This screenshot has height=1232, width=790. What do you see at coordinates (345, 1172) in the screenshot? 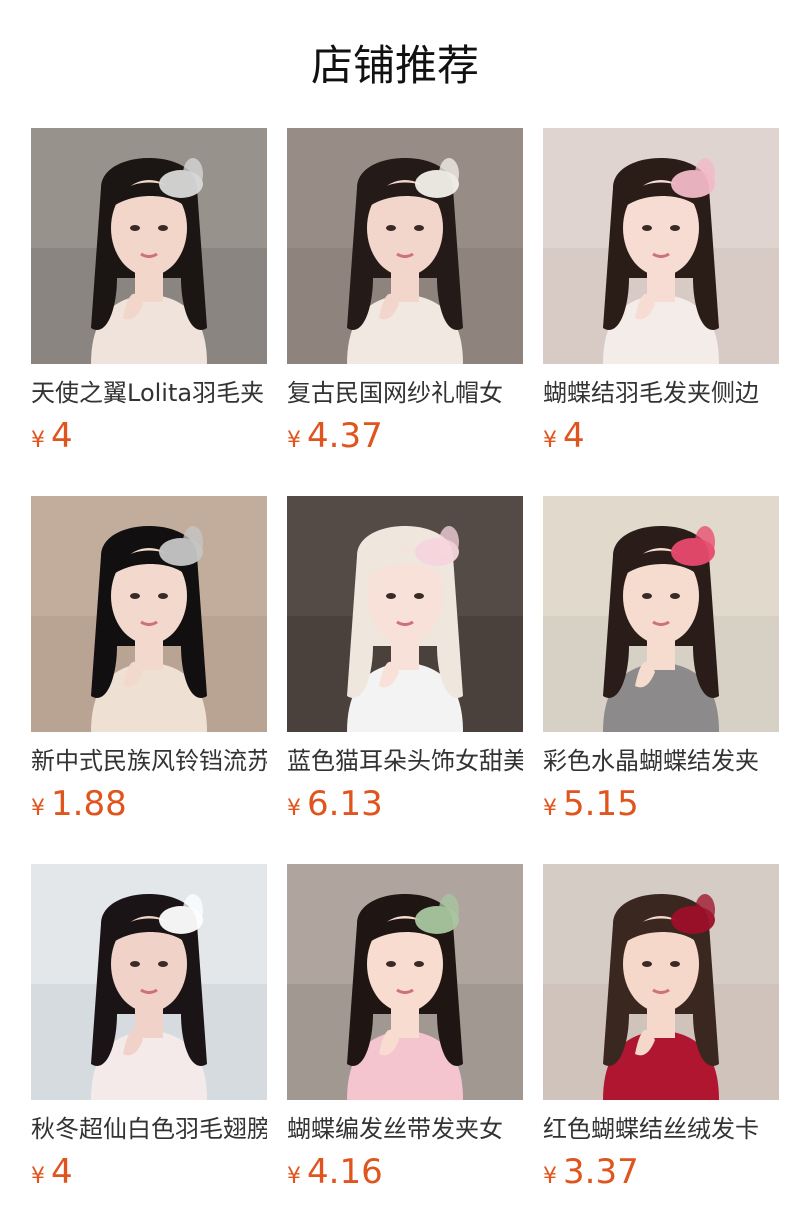
I see `price-value: 4.16` at bounding box center [345, 1172].